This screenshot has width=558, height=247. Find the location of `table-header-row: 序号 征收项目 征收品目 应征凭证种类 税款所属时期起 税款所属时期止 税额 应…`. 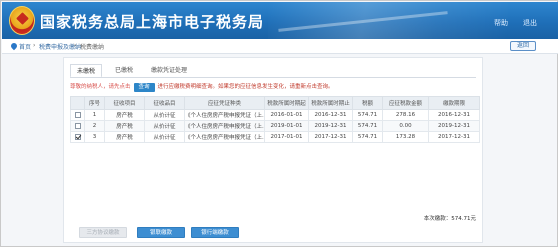

table-header-row: 序号 征收项目 征收品目 应征凭证种类 税款所属时期起 税款所属时期止 税额 应… is located at coordinates (275, 103).